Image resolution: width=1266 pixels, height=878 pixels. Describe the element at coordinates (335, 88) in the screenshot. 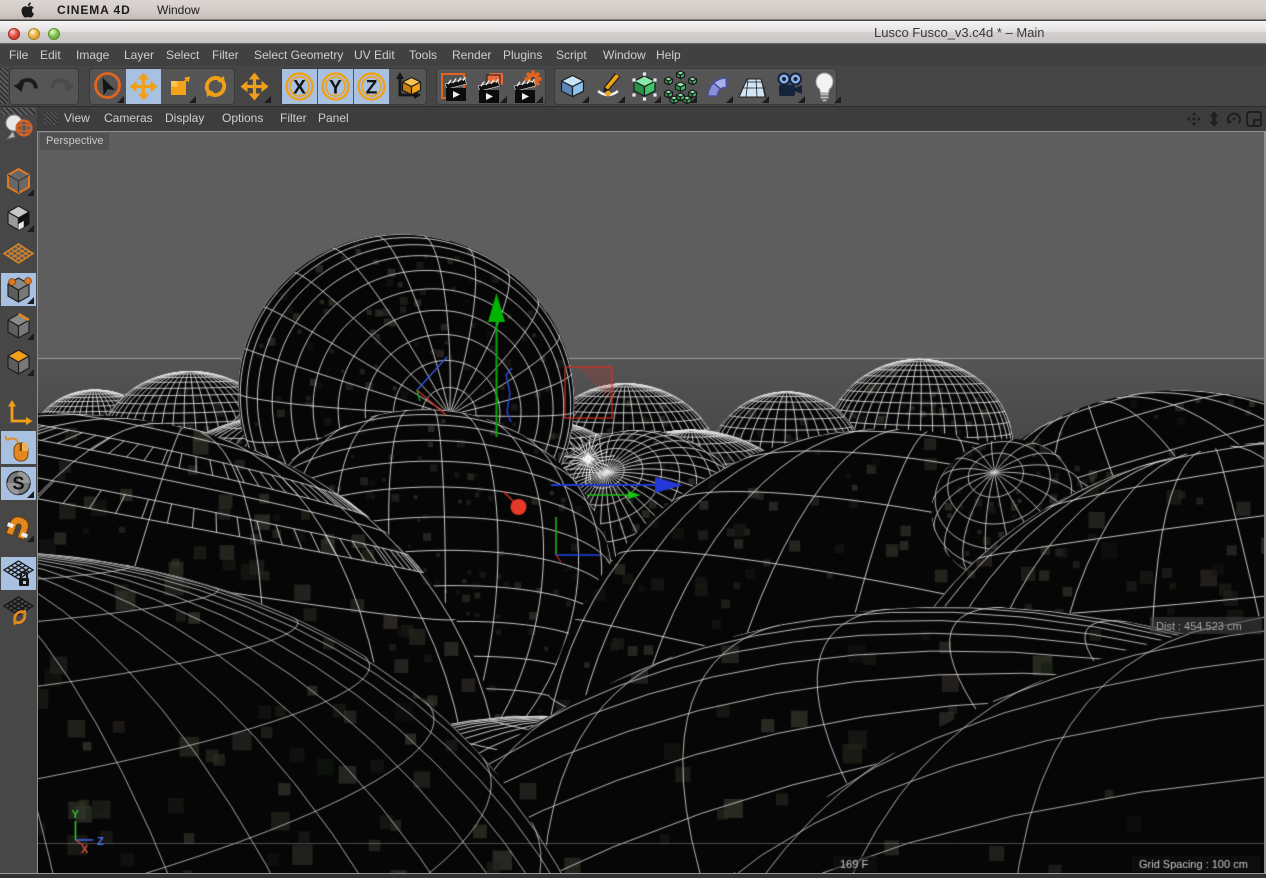

I see `svg-text: Y` at that location.